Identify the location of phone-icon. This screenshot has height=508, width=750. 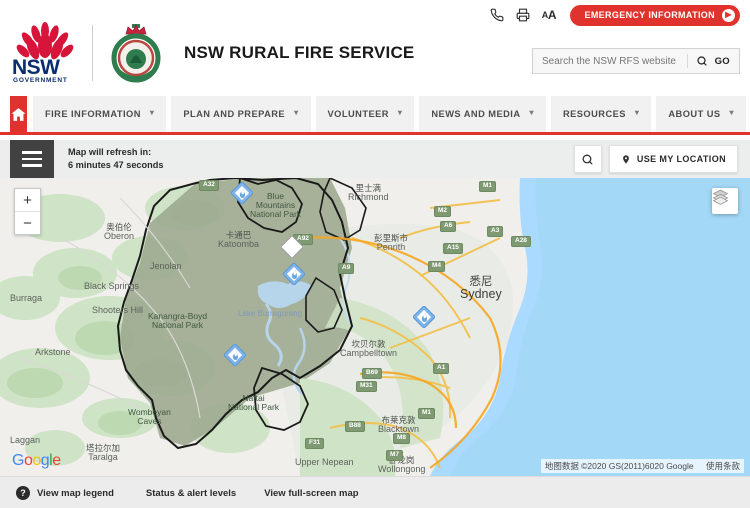
(496, 15).